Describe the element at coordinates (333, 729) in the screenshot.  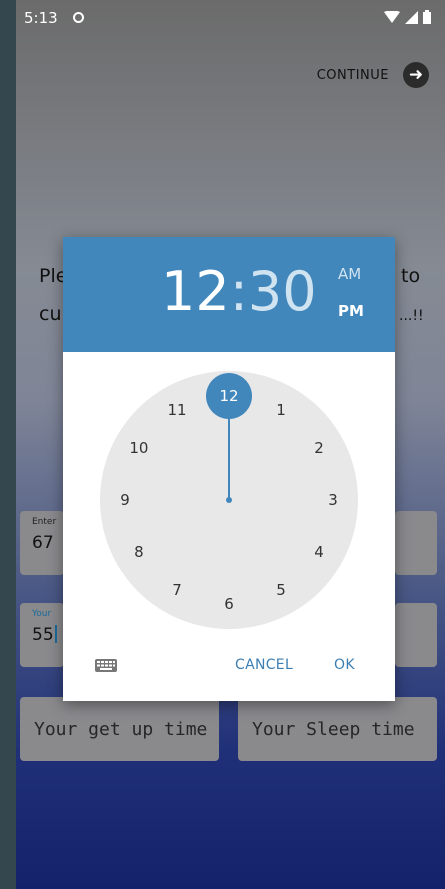
I see `sleep-time-placeholder: Your Sleep time` at that location.